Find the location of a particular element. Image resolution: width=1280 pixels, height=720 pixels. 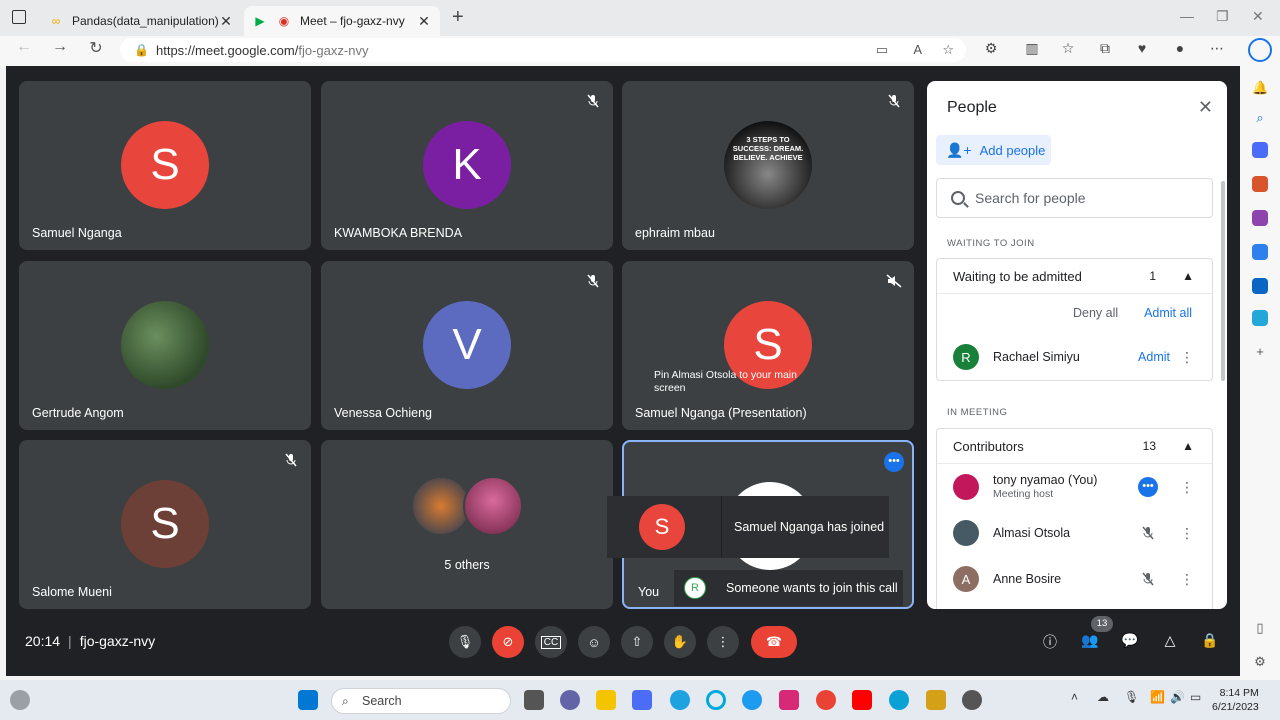

sidebar-toggle-icon: ▯ is located at coordinates (1260, 628).